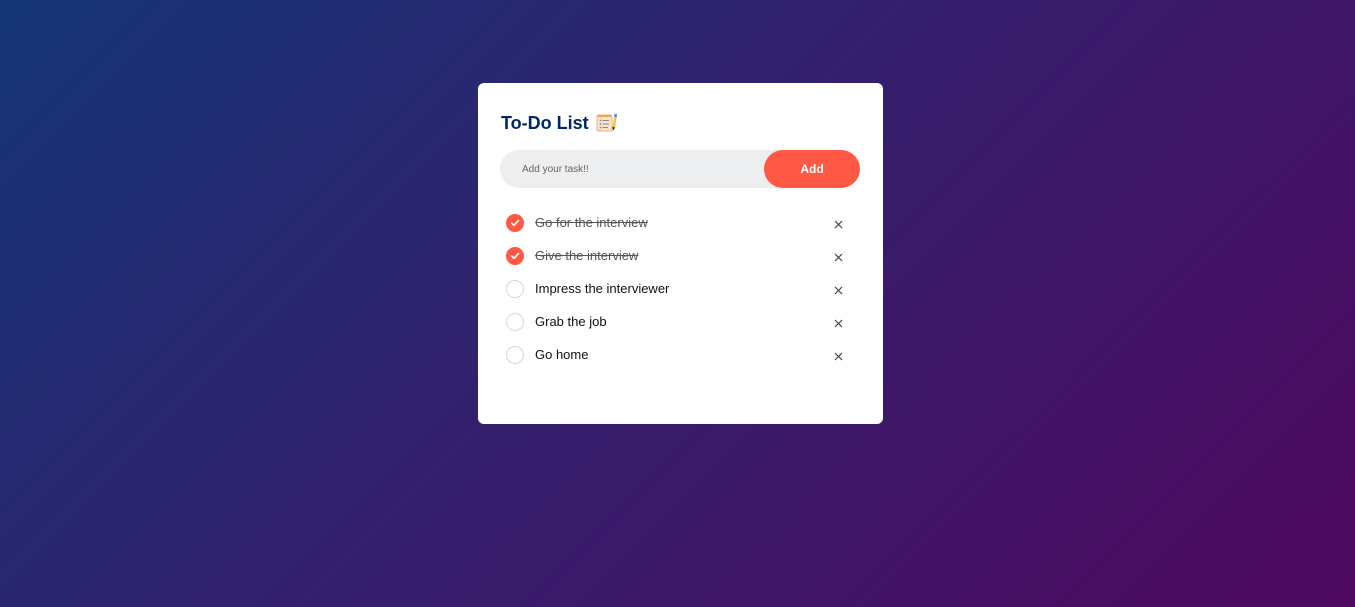 This screenshot has height=607, width=1355. I want to click on task-input, so click(632, 169).